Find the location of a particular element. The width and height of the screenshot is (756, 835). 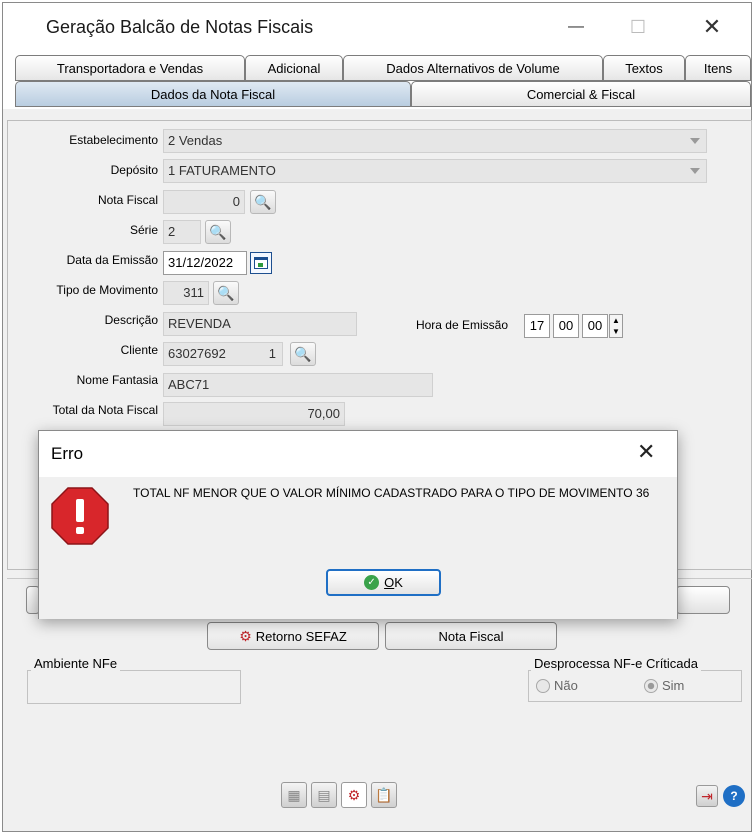

ok-button: ✓ OK is located at coordinates (383, 582).